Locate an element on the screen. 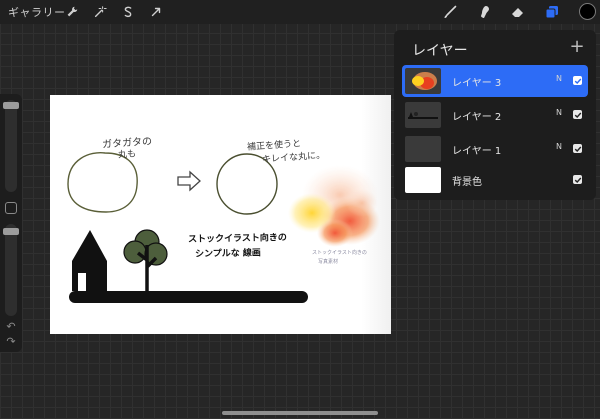 Image resolution: width=600 pixels, height=419 pixels. layer-name: レイヤー 1 is located at coordinates (477, 151).